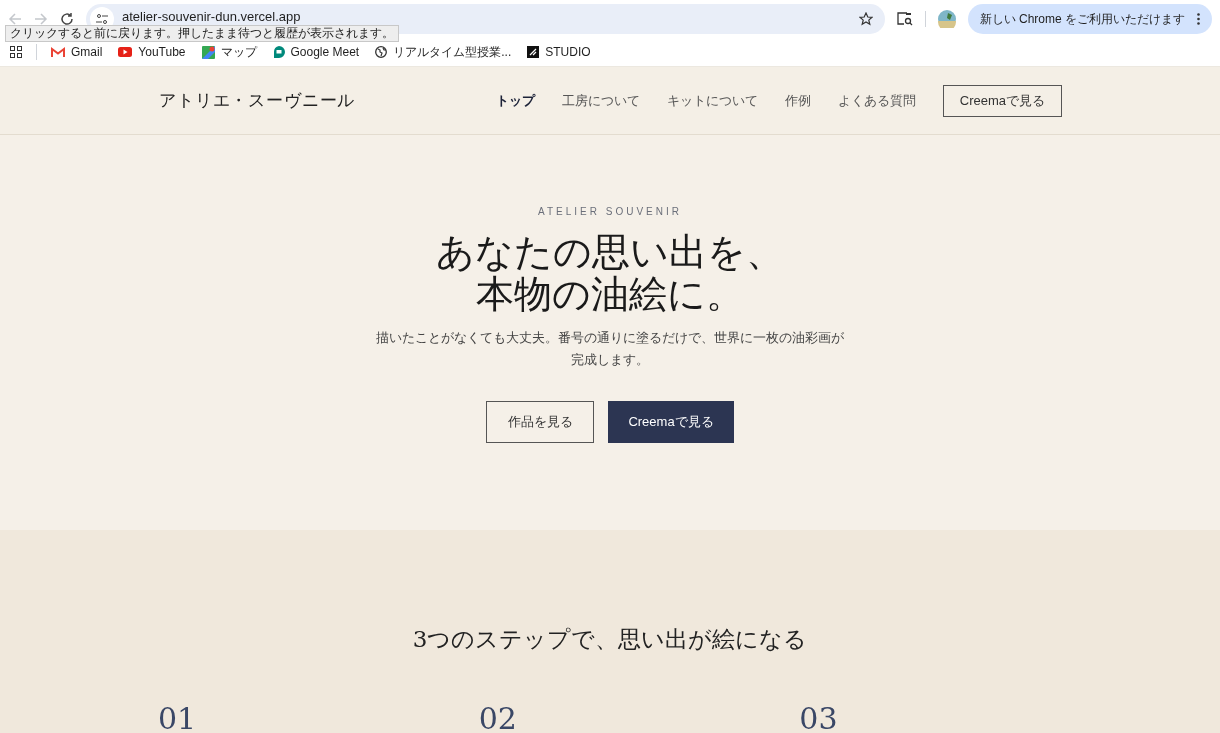 The height and width of the screenshot is (733, 1220). Describe the element at coordinates (610, 639) in the screenshot. I see `section-title: 3つのステップで、思い出が絵になる` at that location.